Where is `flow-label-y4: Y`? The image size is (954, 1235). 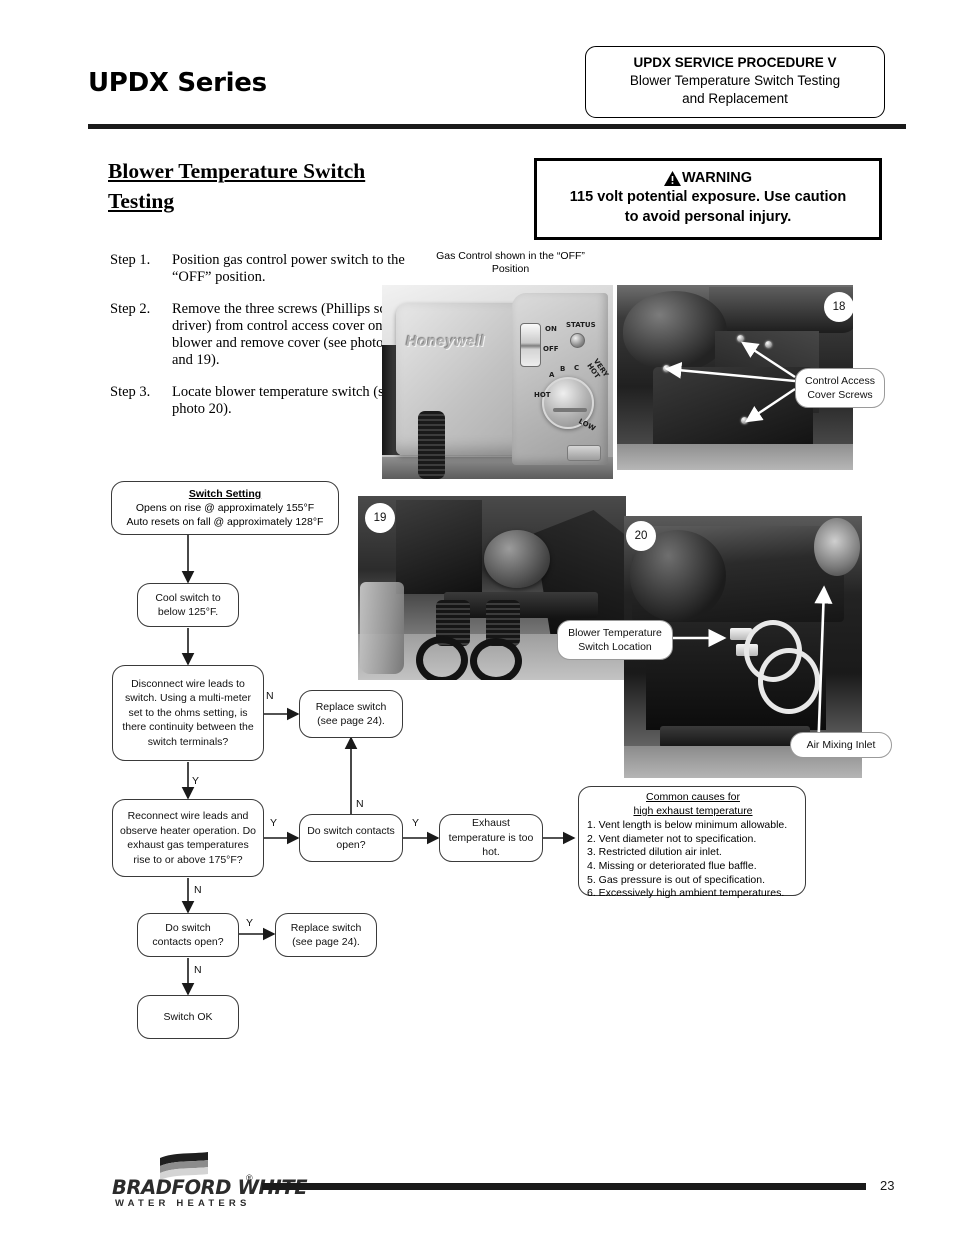 flow-label-y4: Y is located at coordinates (250, 923).